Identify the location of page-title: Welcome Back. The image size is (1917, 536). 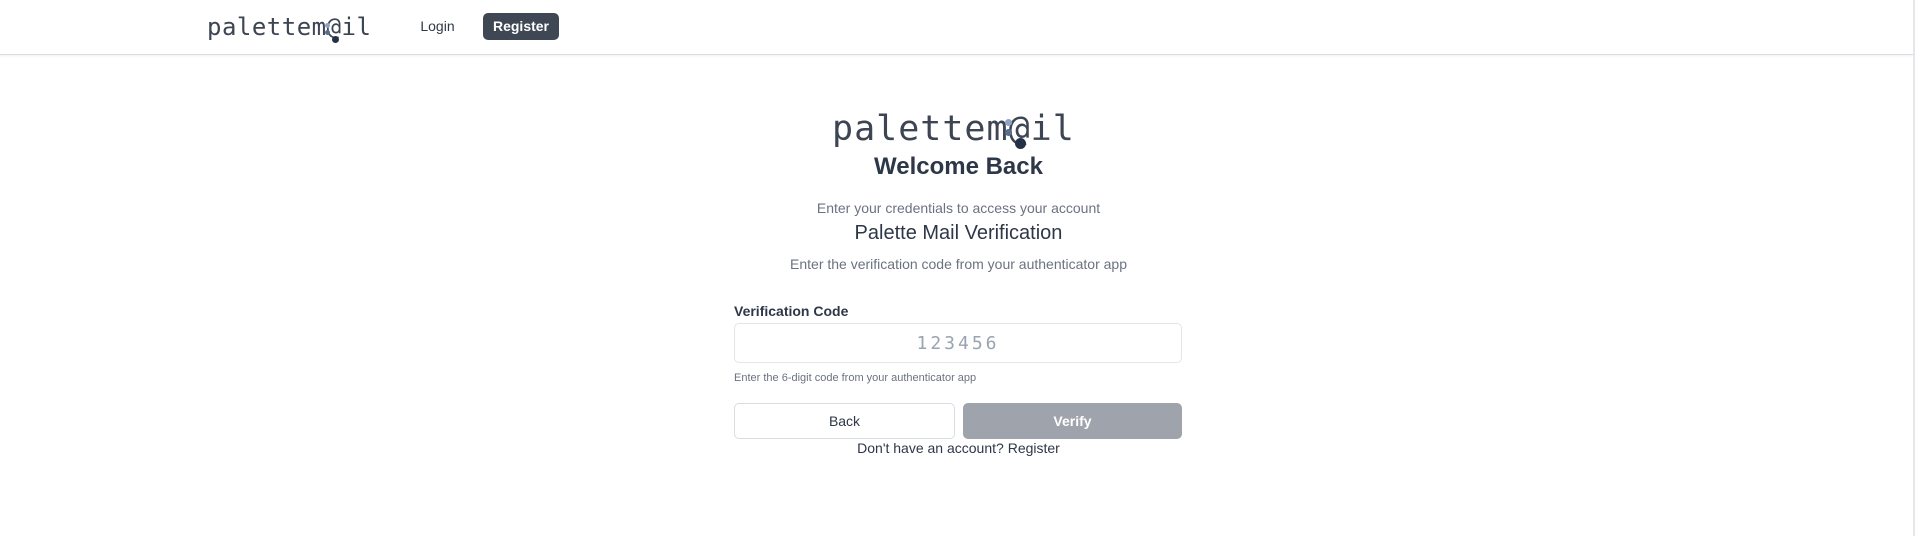
(958, 166).